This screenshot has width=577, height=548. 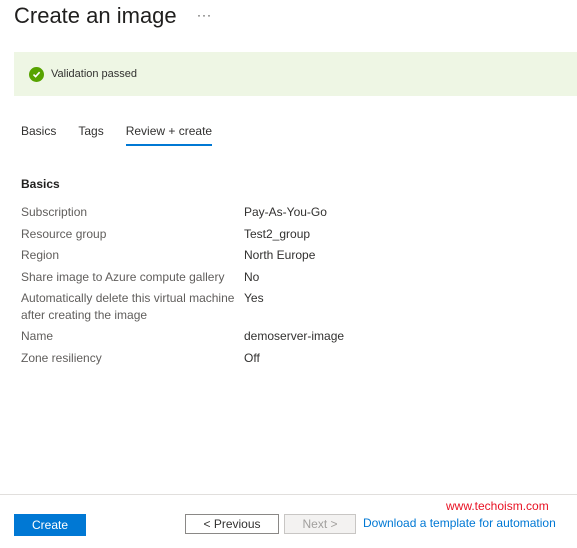 What do you see at coordinates (295, 74) in the screenshot?
I see `validation-banner: Validation passed` at bounding box center [295, 74].